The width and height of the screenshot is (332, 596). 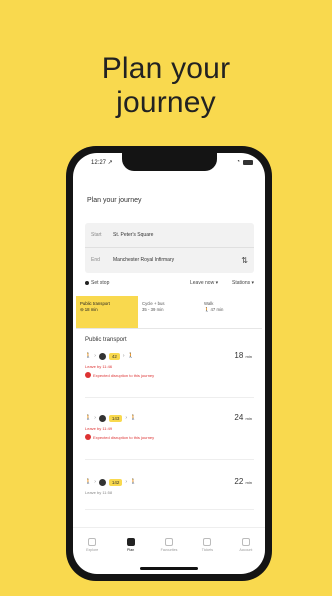 I want to click on tab-label: Account, so click(x=246, y=550).